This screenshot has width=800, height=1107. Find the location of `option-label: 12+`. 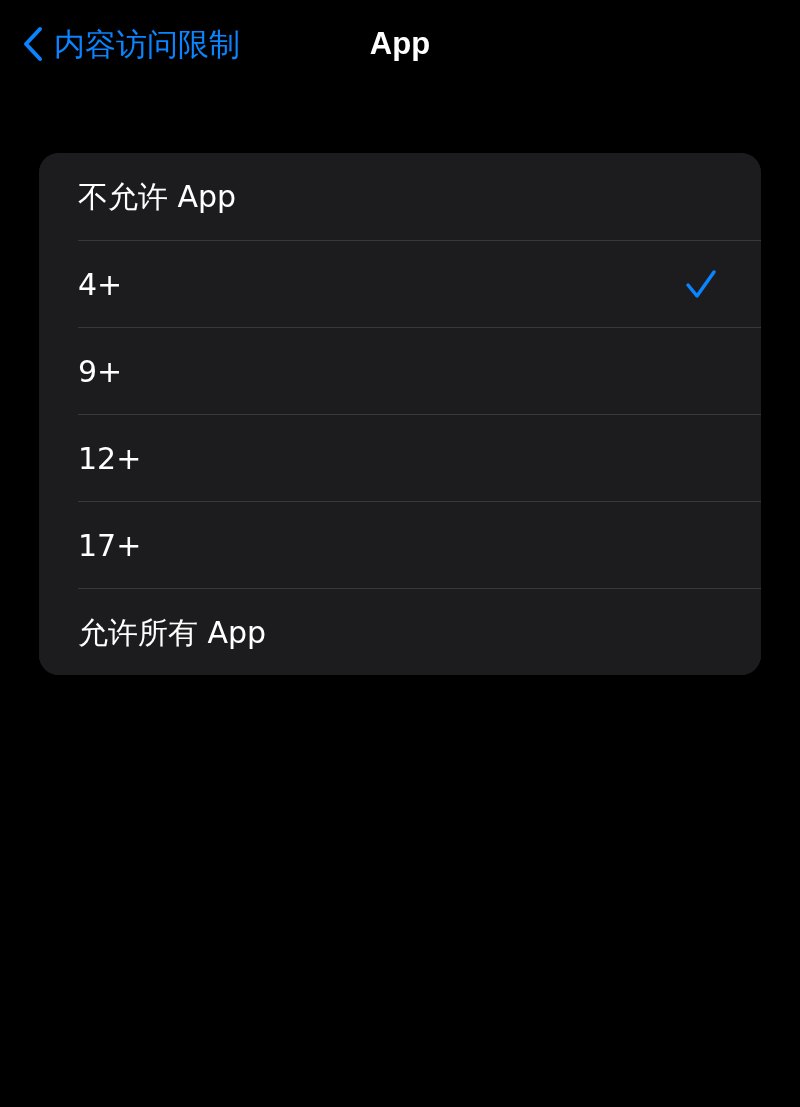

option-label: 12+ is located at coordinates (110, 458).